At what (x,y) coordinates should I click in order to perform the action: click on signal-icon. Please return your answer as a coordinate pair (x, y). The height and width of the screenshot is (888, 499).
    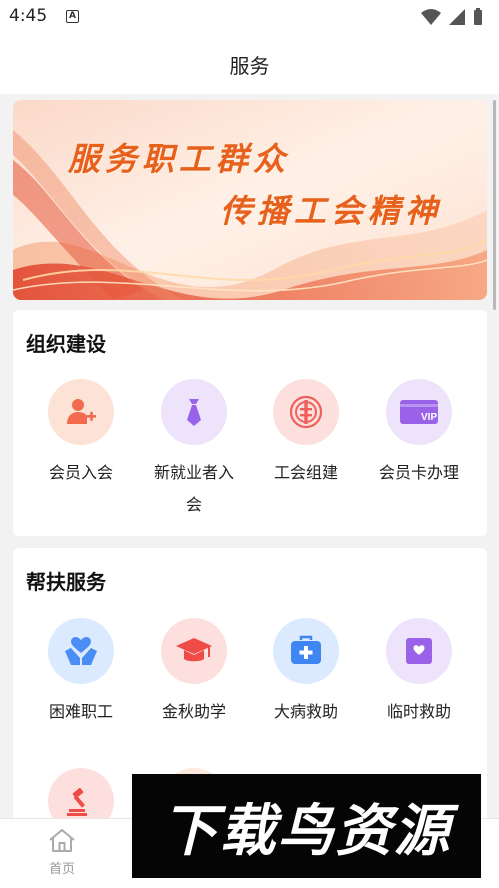
    Looking at the image, I should click on (457, 17).